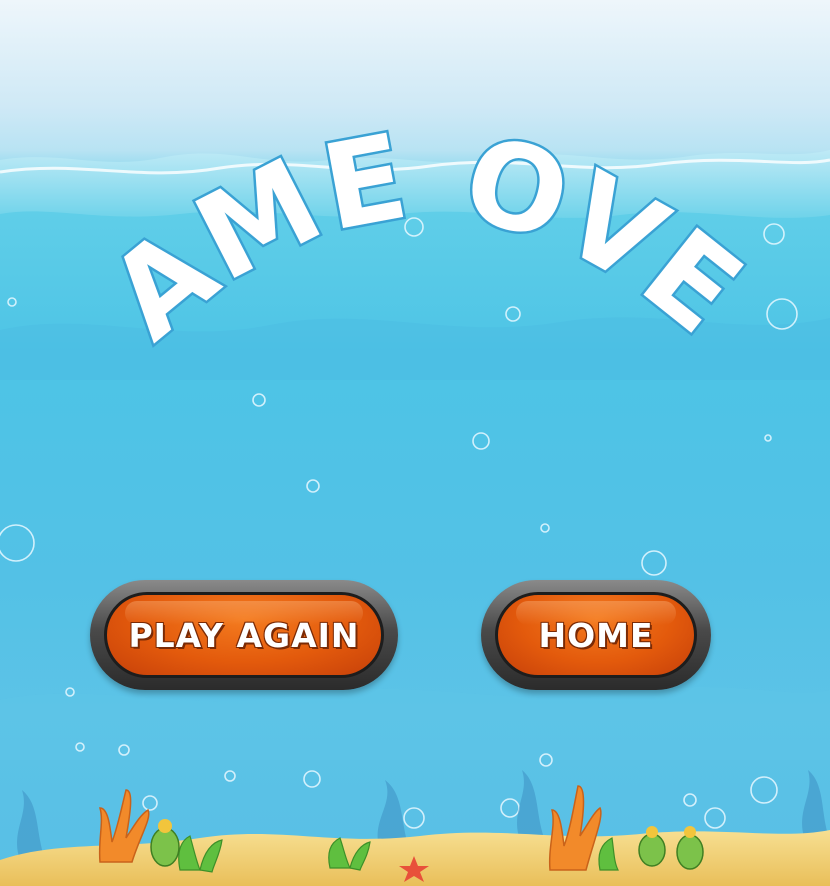  I want to click on home-label: HOME, so click(596, 635).